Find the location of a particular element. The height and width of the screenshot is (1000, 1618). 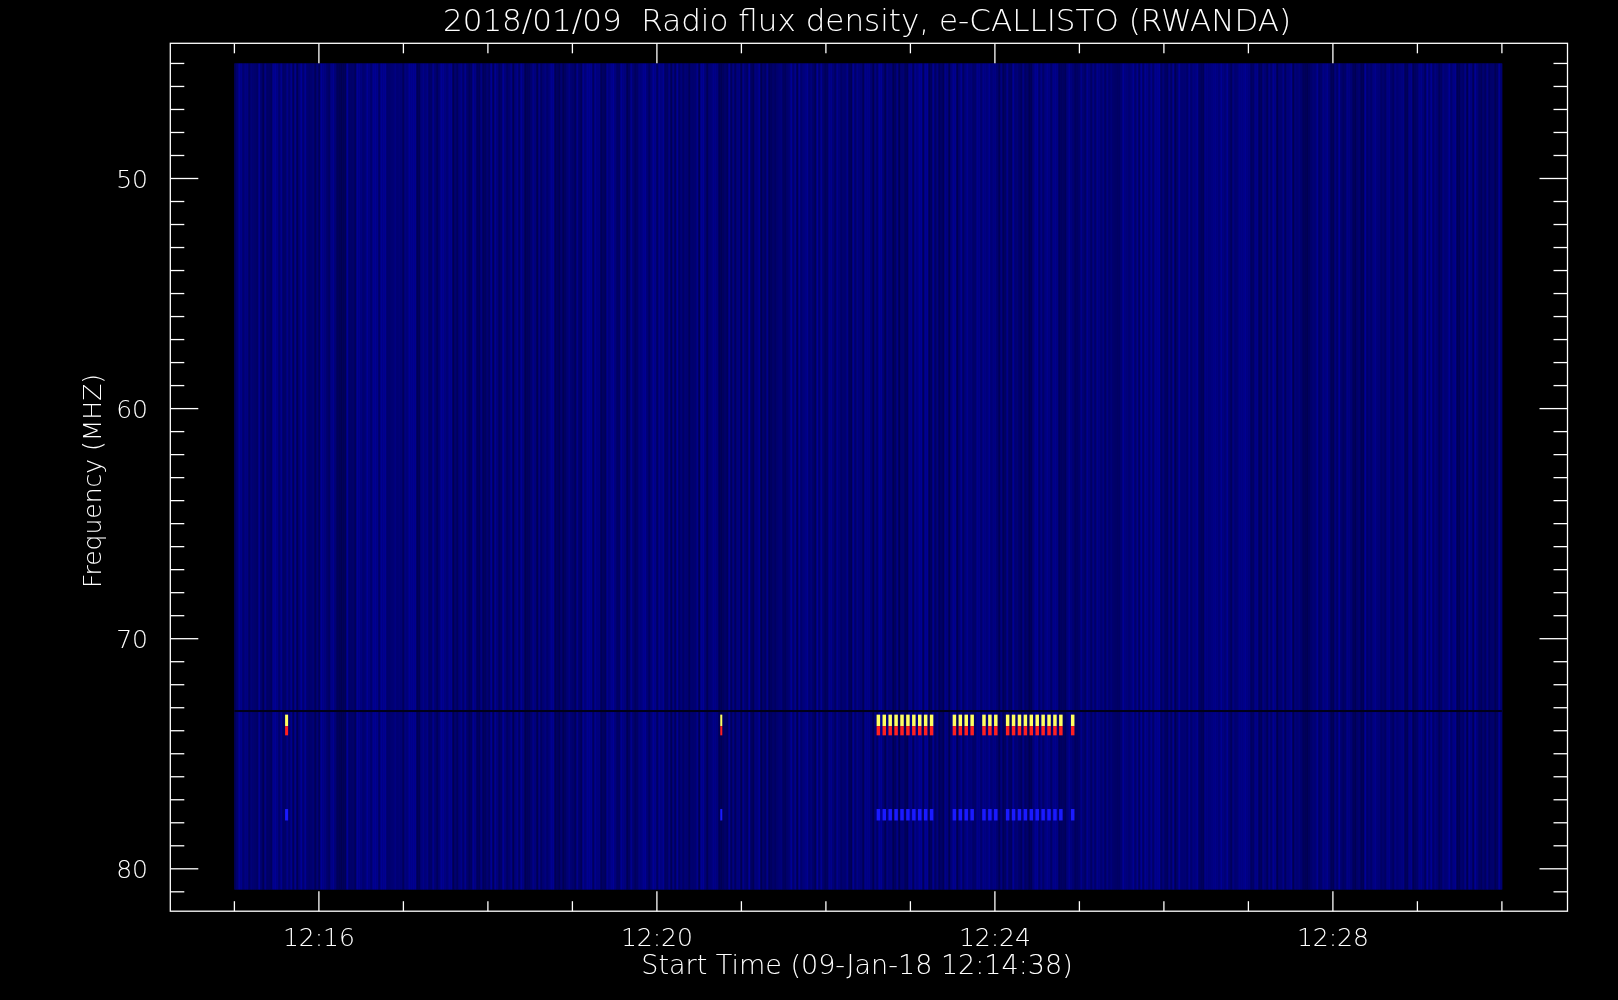

y-tick-label: 60 is located at coordinates (132, 409).